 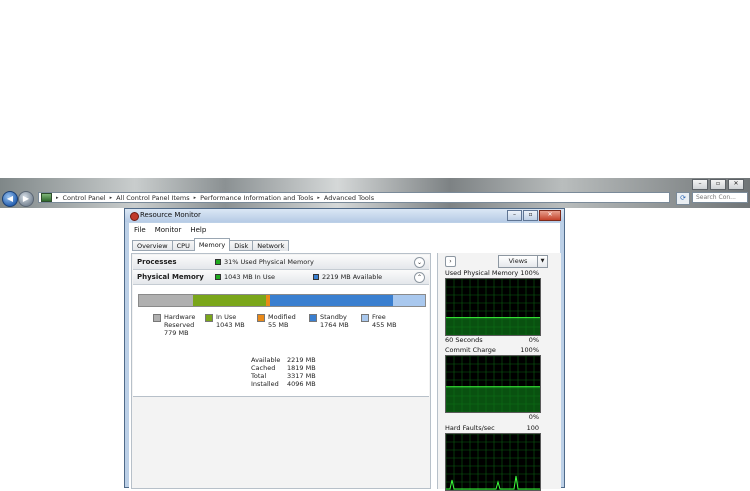 What do you see at coordinates (450, 261) in the screenshot?
I see `collapse-pane-icon: ›` at bounding box center [450, 261].